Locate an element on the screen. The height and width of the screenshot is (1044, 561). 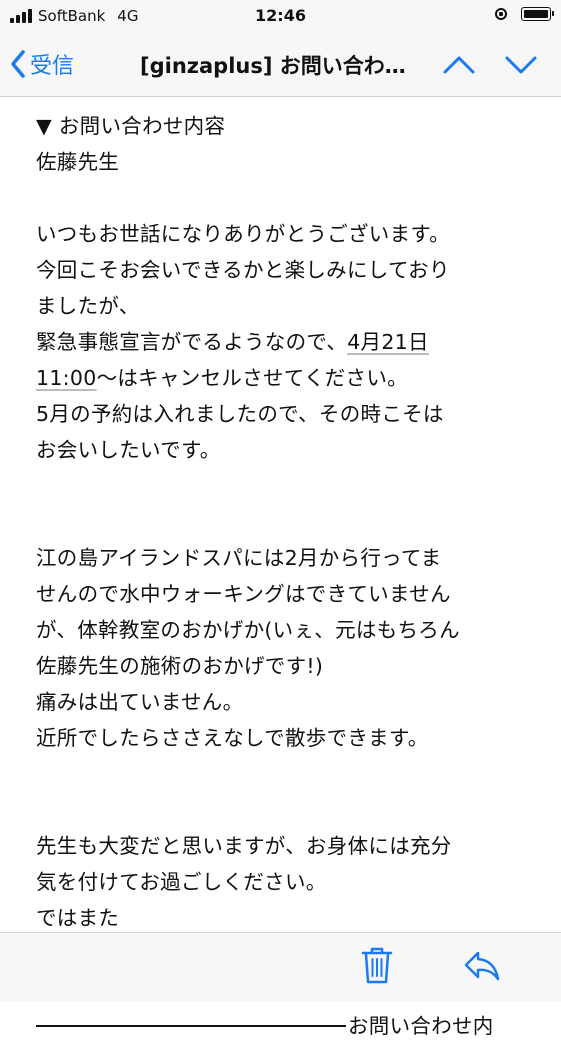
trash-icon is located at coordinates (377, 965).